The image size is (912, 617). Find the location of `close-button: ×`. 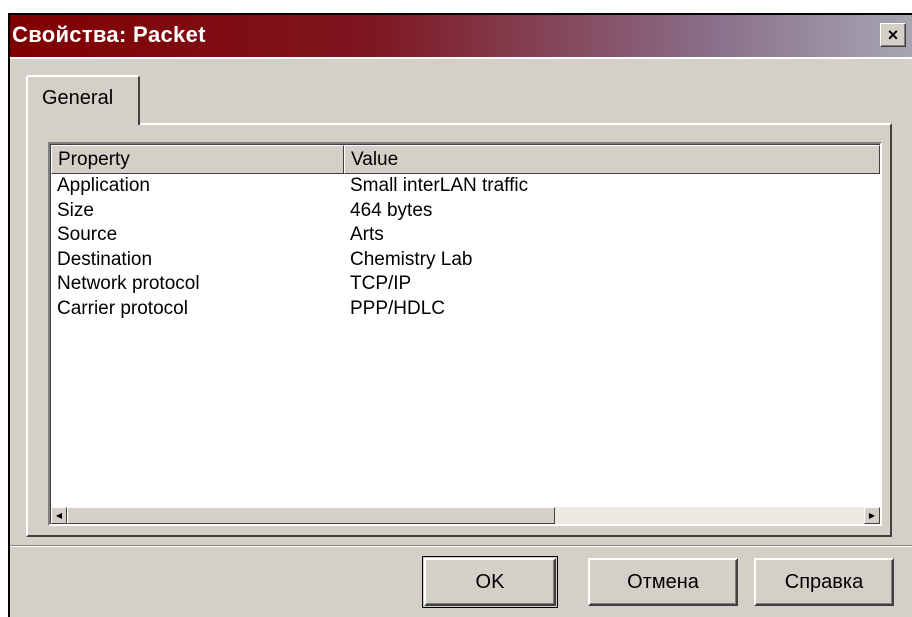

close-button: × is located at coordinates (893, 35).